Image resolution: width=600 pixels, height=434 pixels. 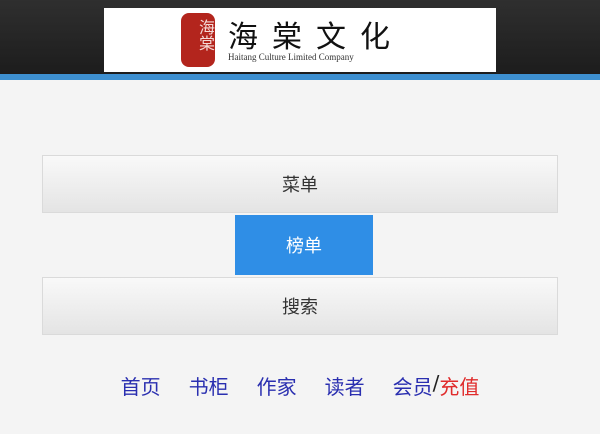 I want to click on seal-stamp-icon: 海棠, so click(x=198, y=40).